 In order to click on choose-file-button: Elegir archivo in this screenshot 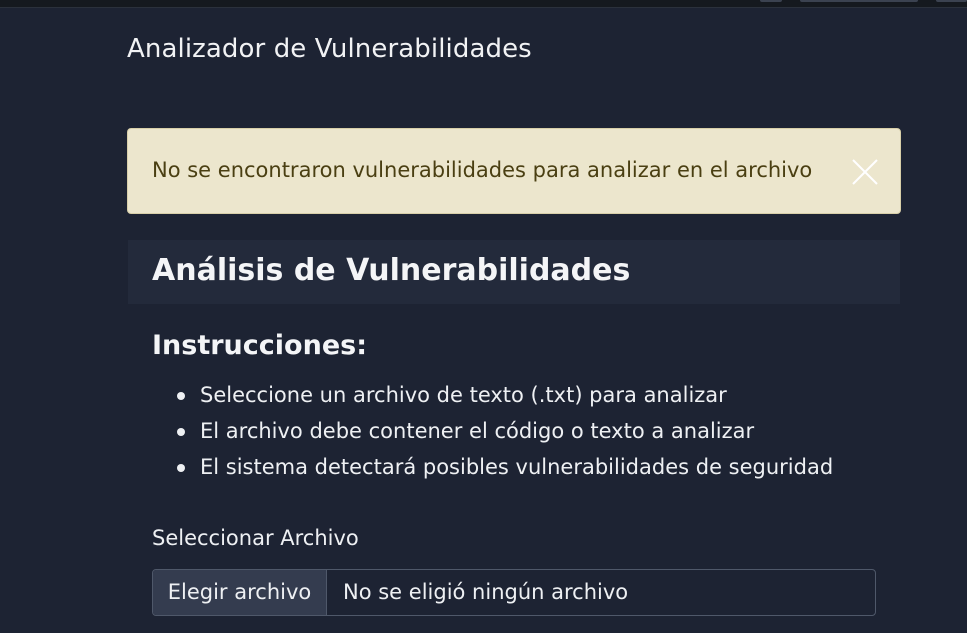, I will do `click(240, 592)`.